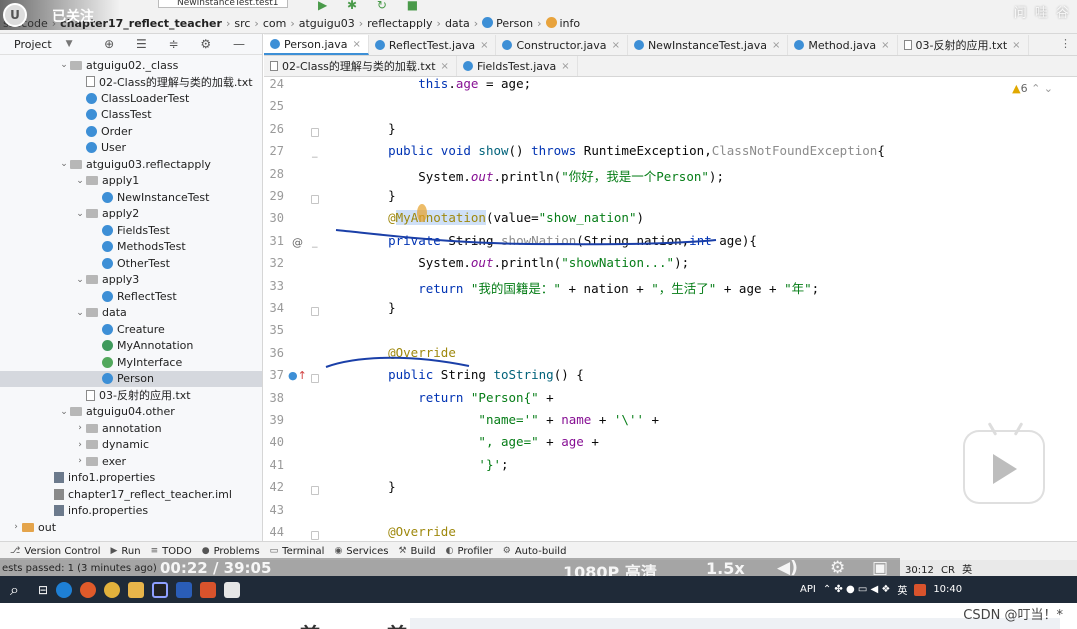 This screenshot has width=1077, height=629. What do you see at coordinates (160, 589) in the screenshot?
I see `intellij-icon` at bounding box center [160, 589].